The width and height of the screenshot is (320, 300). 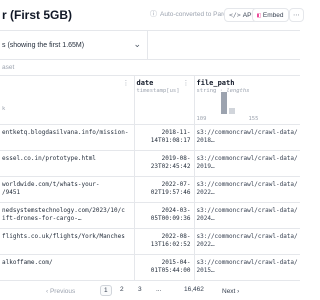 I want to click on cell-url: flights.co.uk/flights/York/Manches, so click(x=67, y=241).